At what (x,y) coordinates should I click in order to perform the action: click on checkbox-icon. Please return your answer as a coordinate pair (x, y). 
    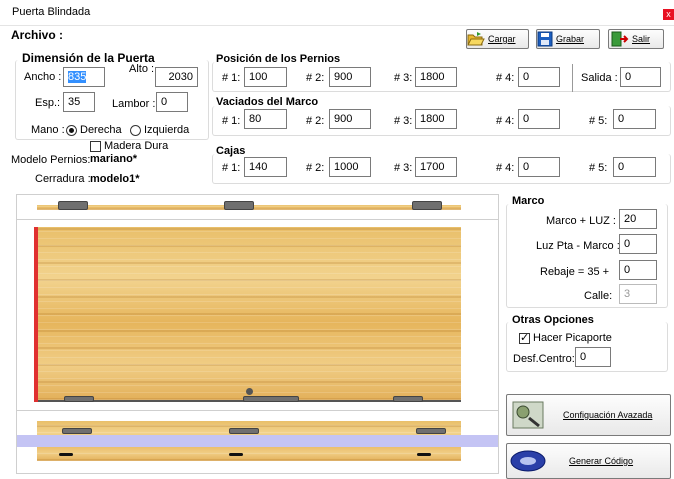
    Looking at the image, I should click on (95, 146).